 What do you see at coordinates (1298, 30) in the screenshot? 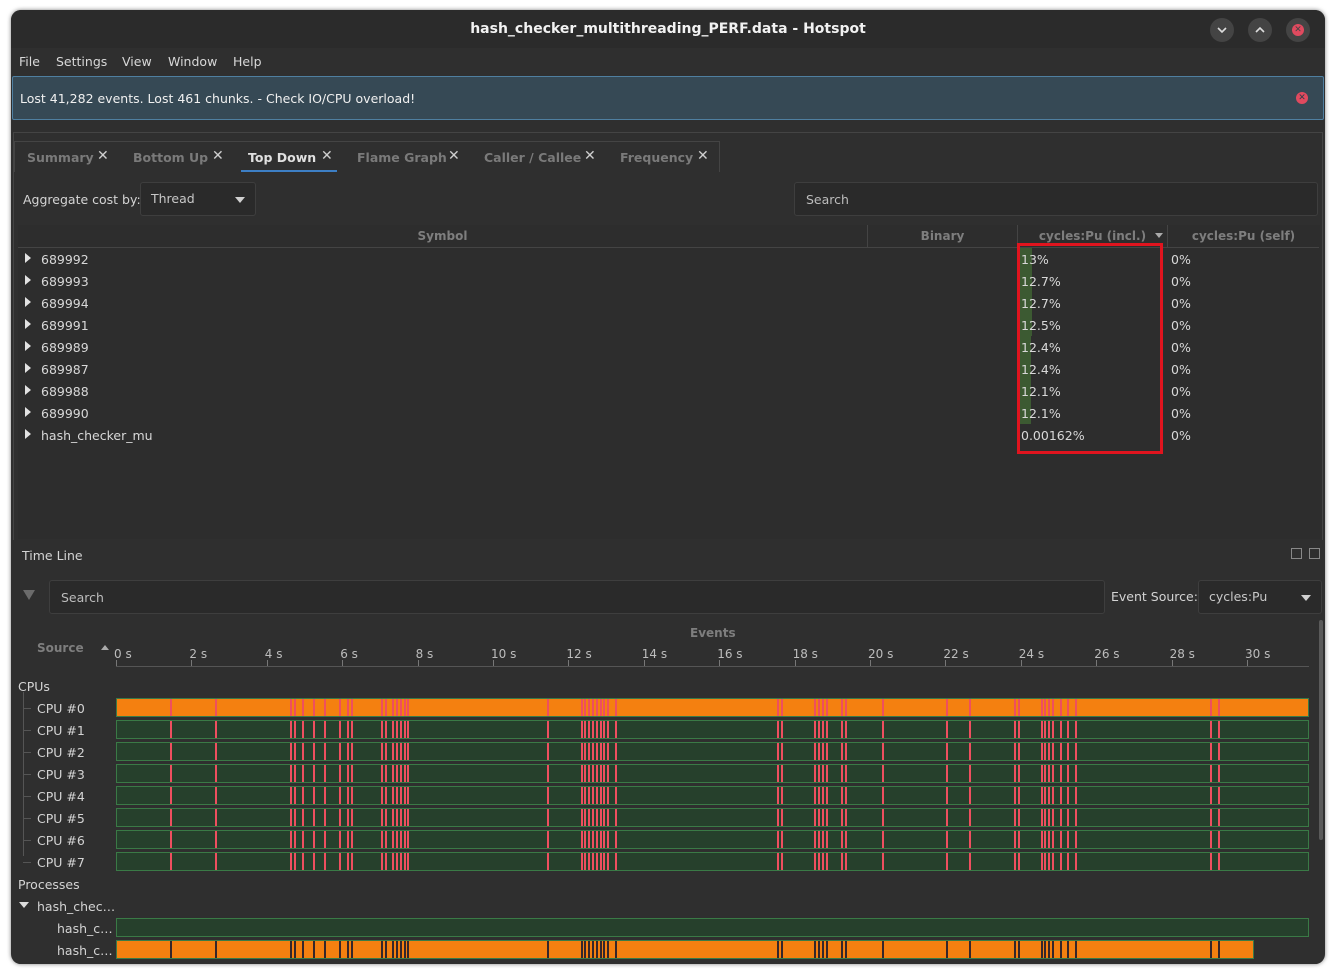
I see `close-button: ✕` at bounding box center [1298, 30].